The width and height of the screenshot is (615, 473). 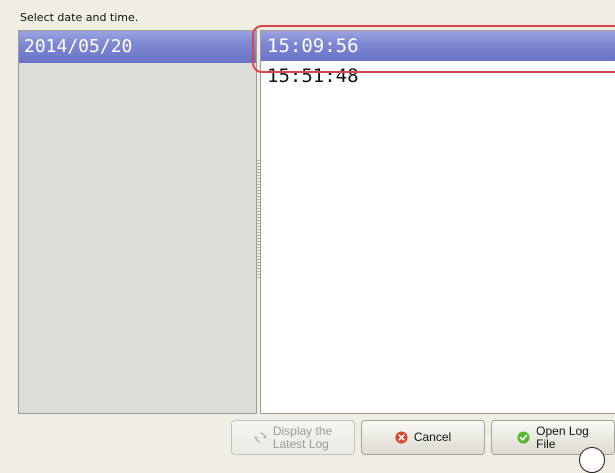 I want to click on dialog-prompt: Select date and time., so click(x=79, y=17).